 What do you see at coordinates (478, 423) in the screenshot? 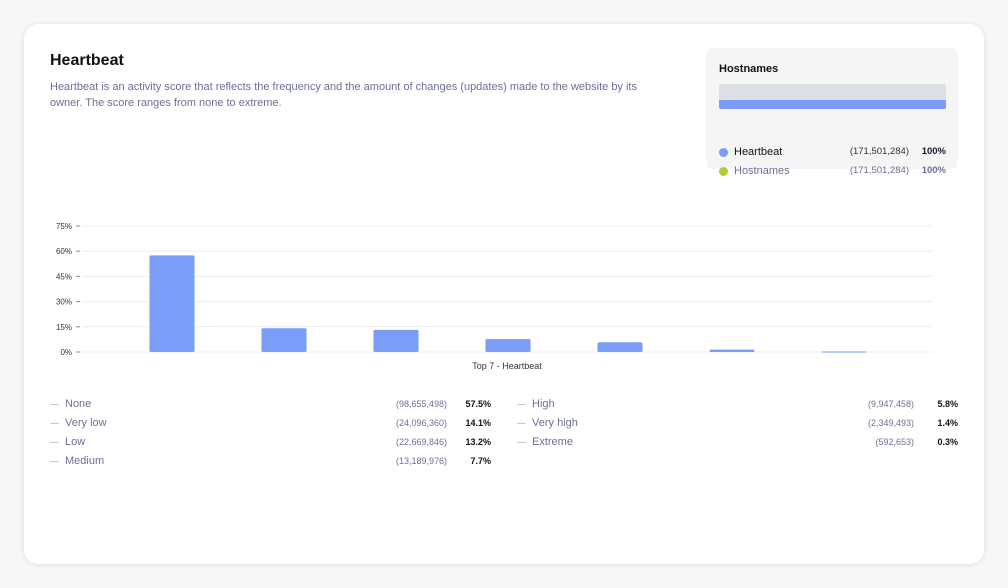
I see `legend-percent: 14.1%` at bounding box center [478, 423].